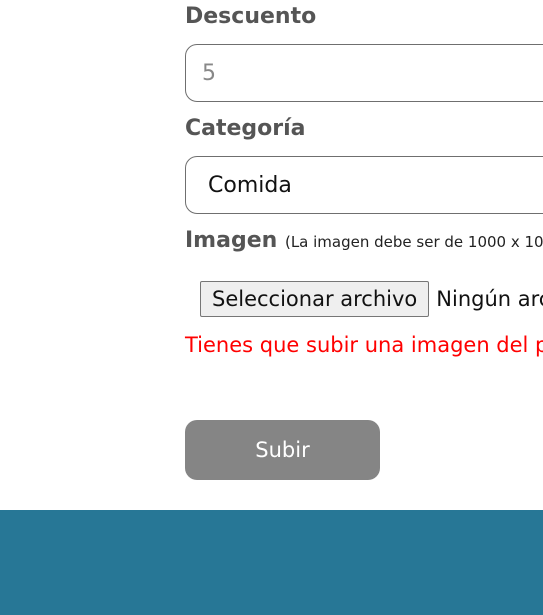 The image size is (543, 615). Describe the element at coordinates (245, 128) in the screenshot. I see `category-label: Categoría` at that location.